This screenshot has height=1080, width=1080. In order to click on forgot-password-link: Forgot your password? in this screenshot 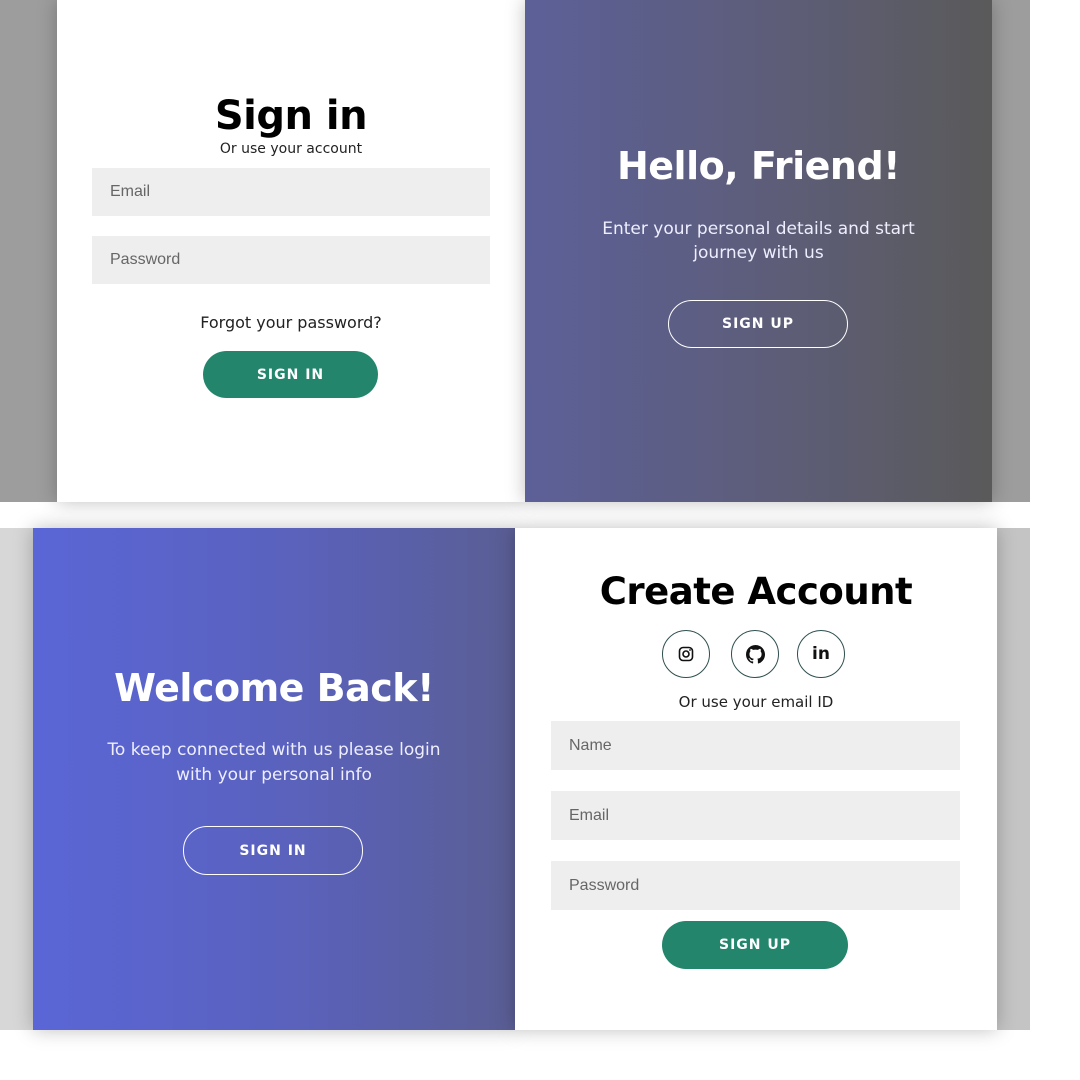, I will do `click(291, 322)`.